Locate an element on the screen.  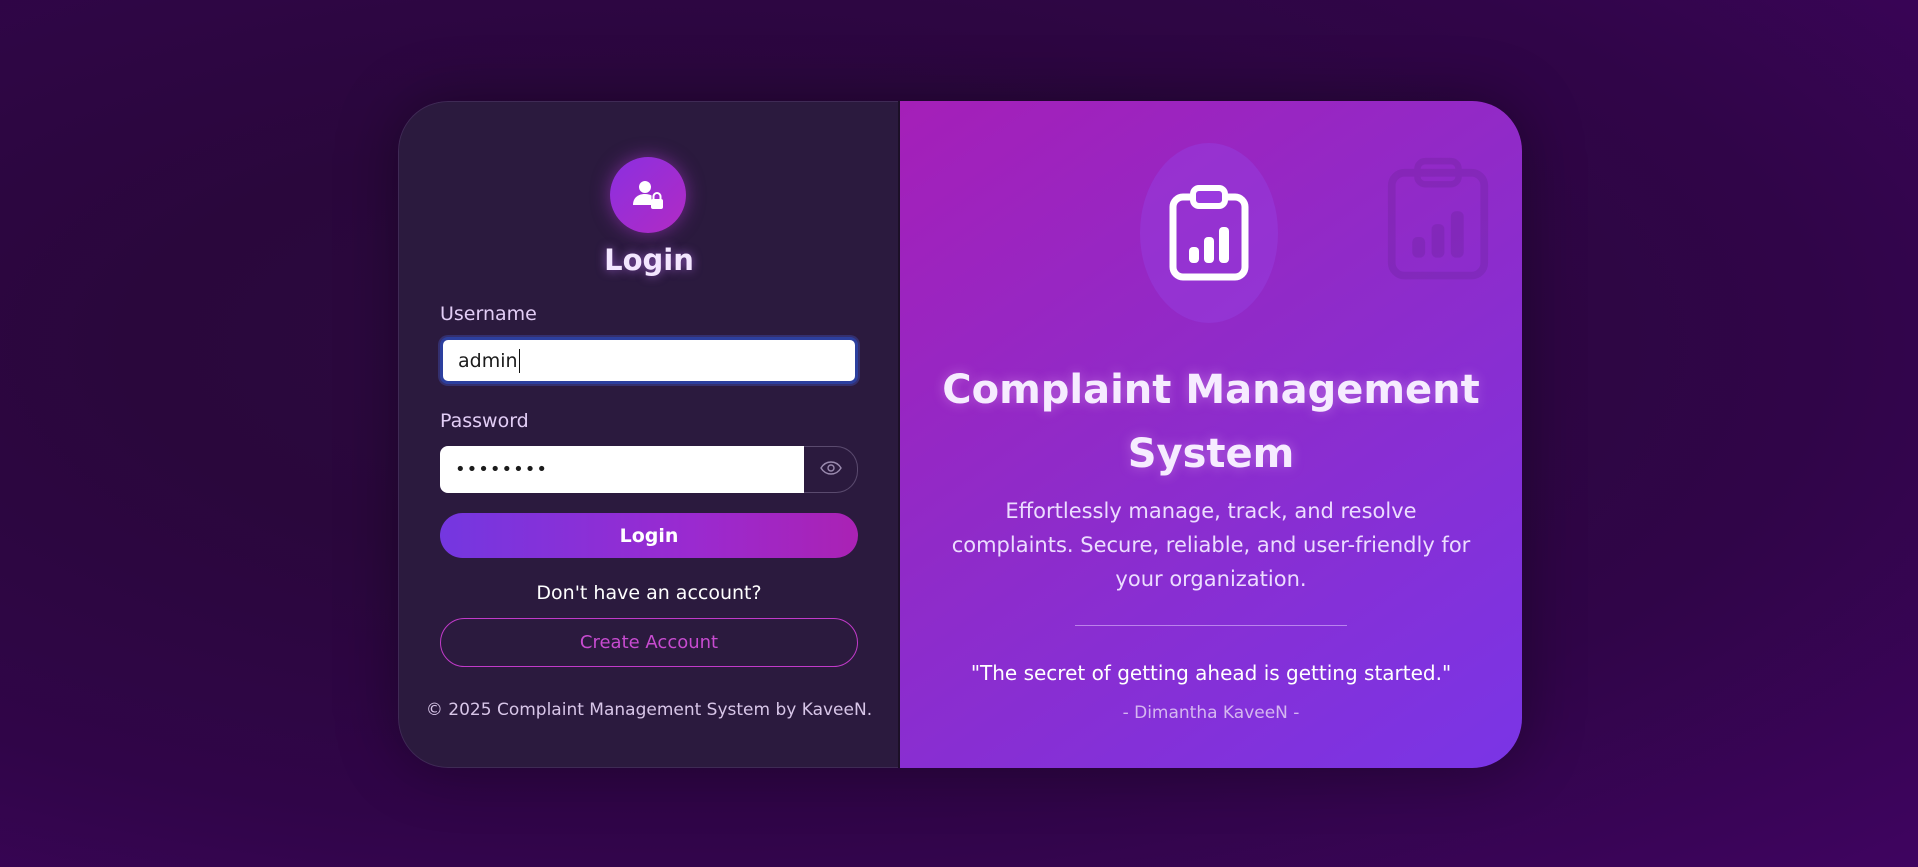
quote-author: - Dimantha KaveeN - is located at coordinates (1211, 713).